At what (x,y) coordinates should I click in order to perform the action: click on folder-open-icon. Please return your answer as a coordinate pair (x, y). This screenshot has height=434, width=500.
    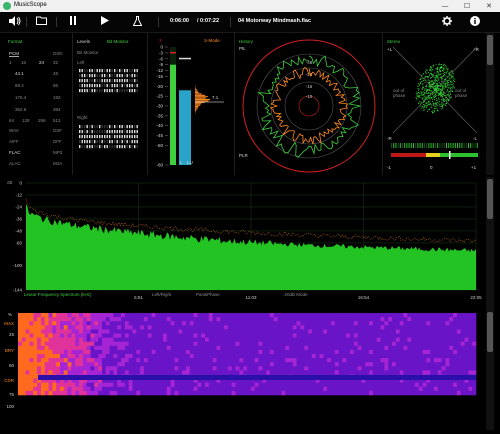
    Looking at the image, I should click on (41, 22).